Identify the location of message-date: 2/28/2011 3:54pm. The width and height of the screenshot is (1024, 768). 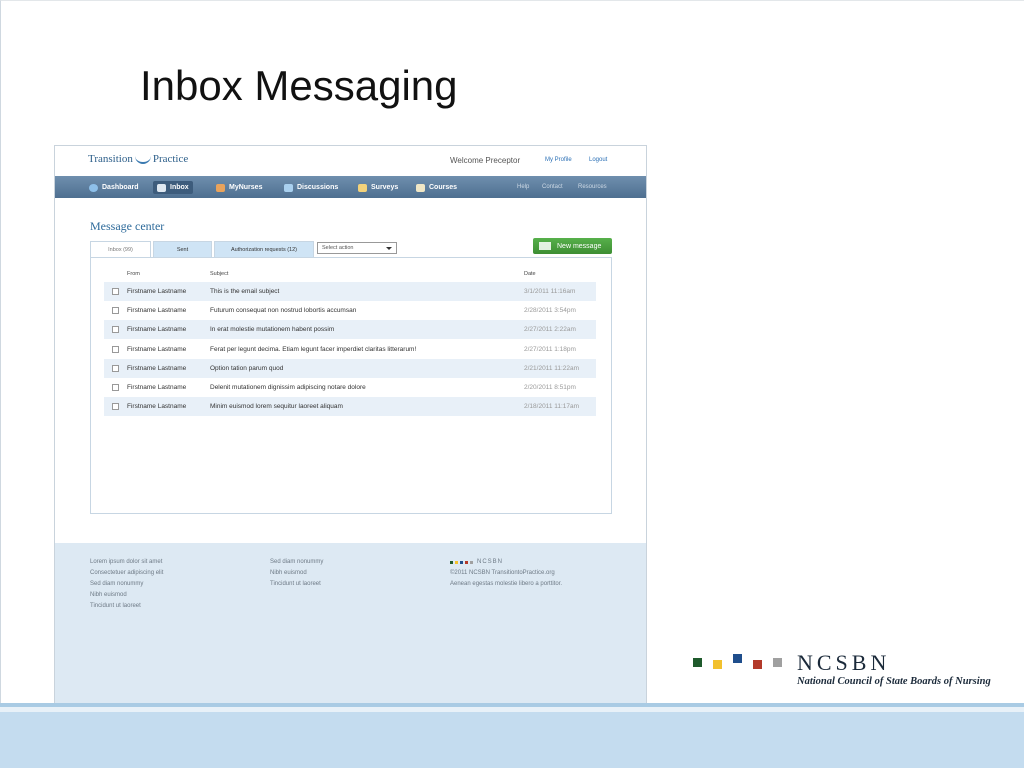
(550, 310).